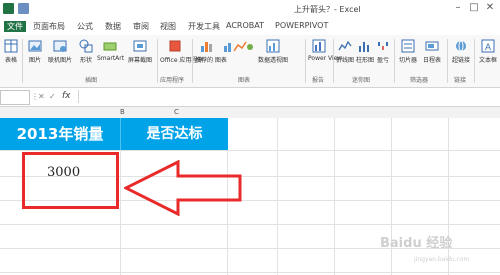 This screenshot has height=275, width=500. I want to click on excel-logo-icon, so click(8, 8).